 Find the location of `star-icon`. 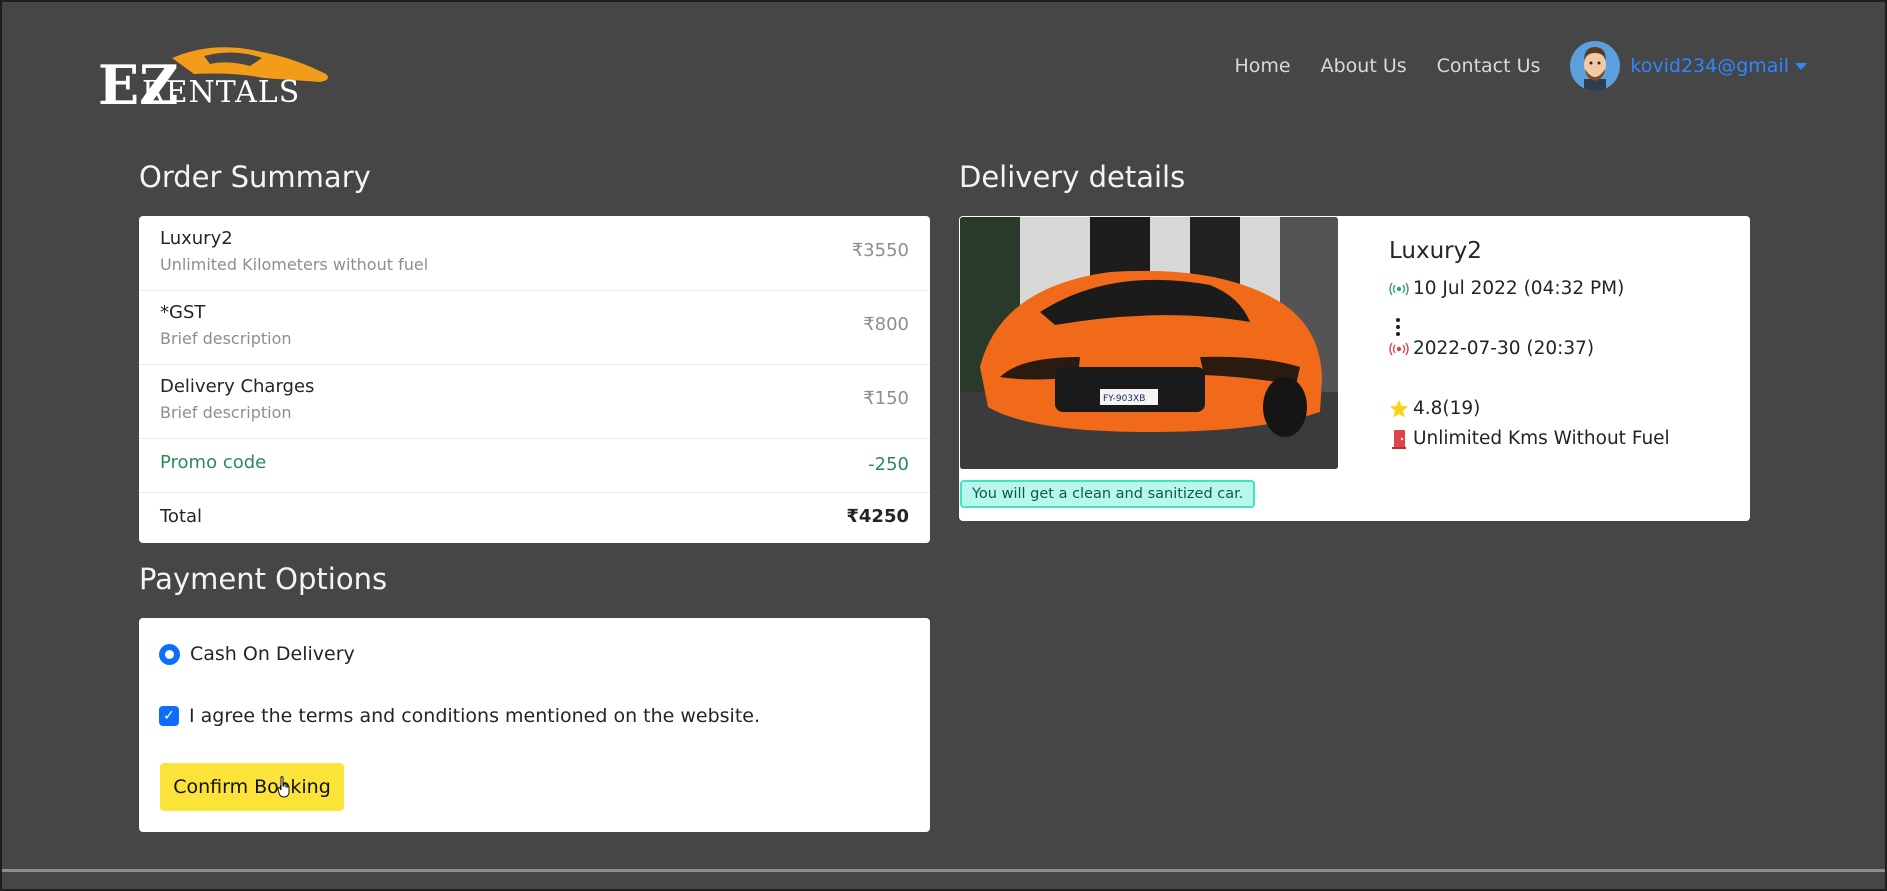

star-icon is located at coordinates (1399, 409).